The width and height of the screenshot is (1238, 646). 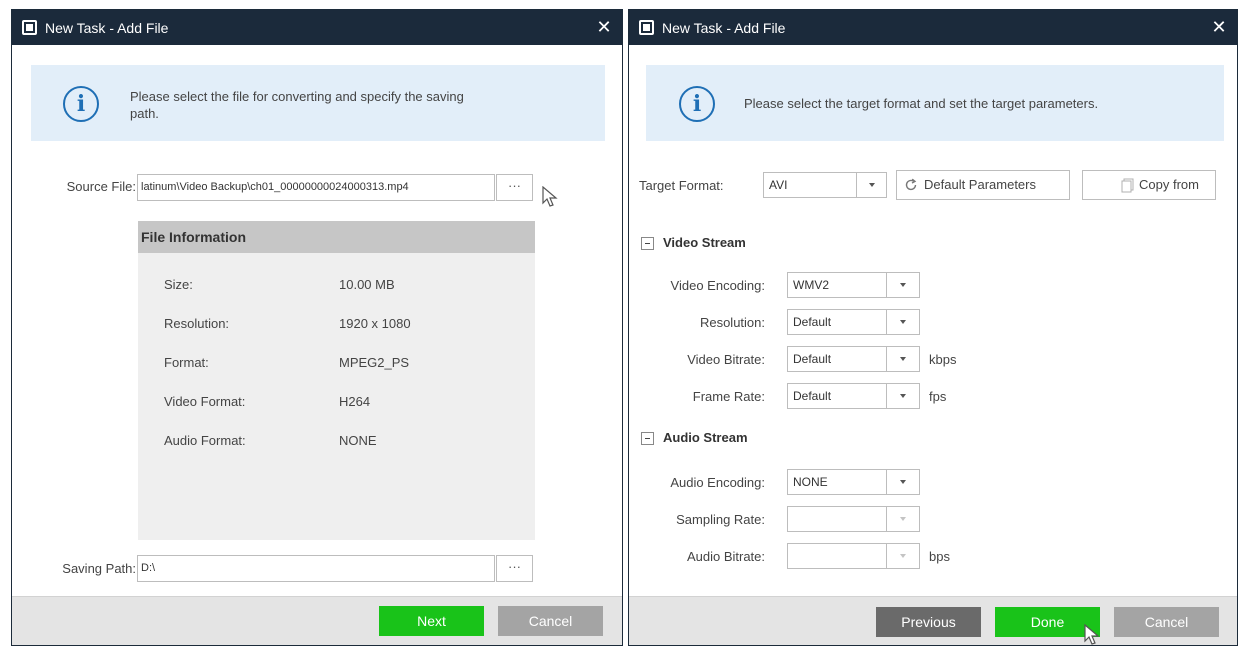 What do you see at coordinates (1127, 185) in the screenshot?
I see `copy-icon` at bounding box center [1127, 185].